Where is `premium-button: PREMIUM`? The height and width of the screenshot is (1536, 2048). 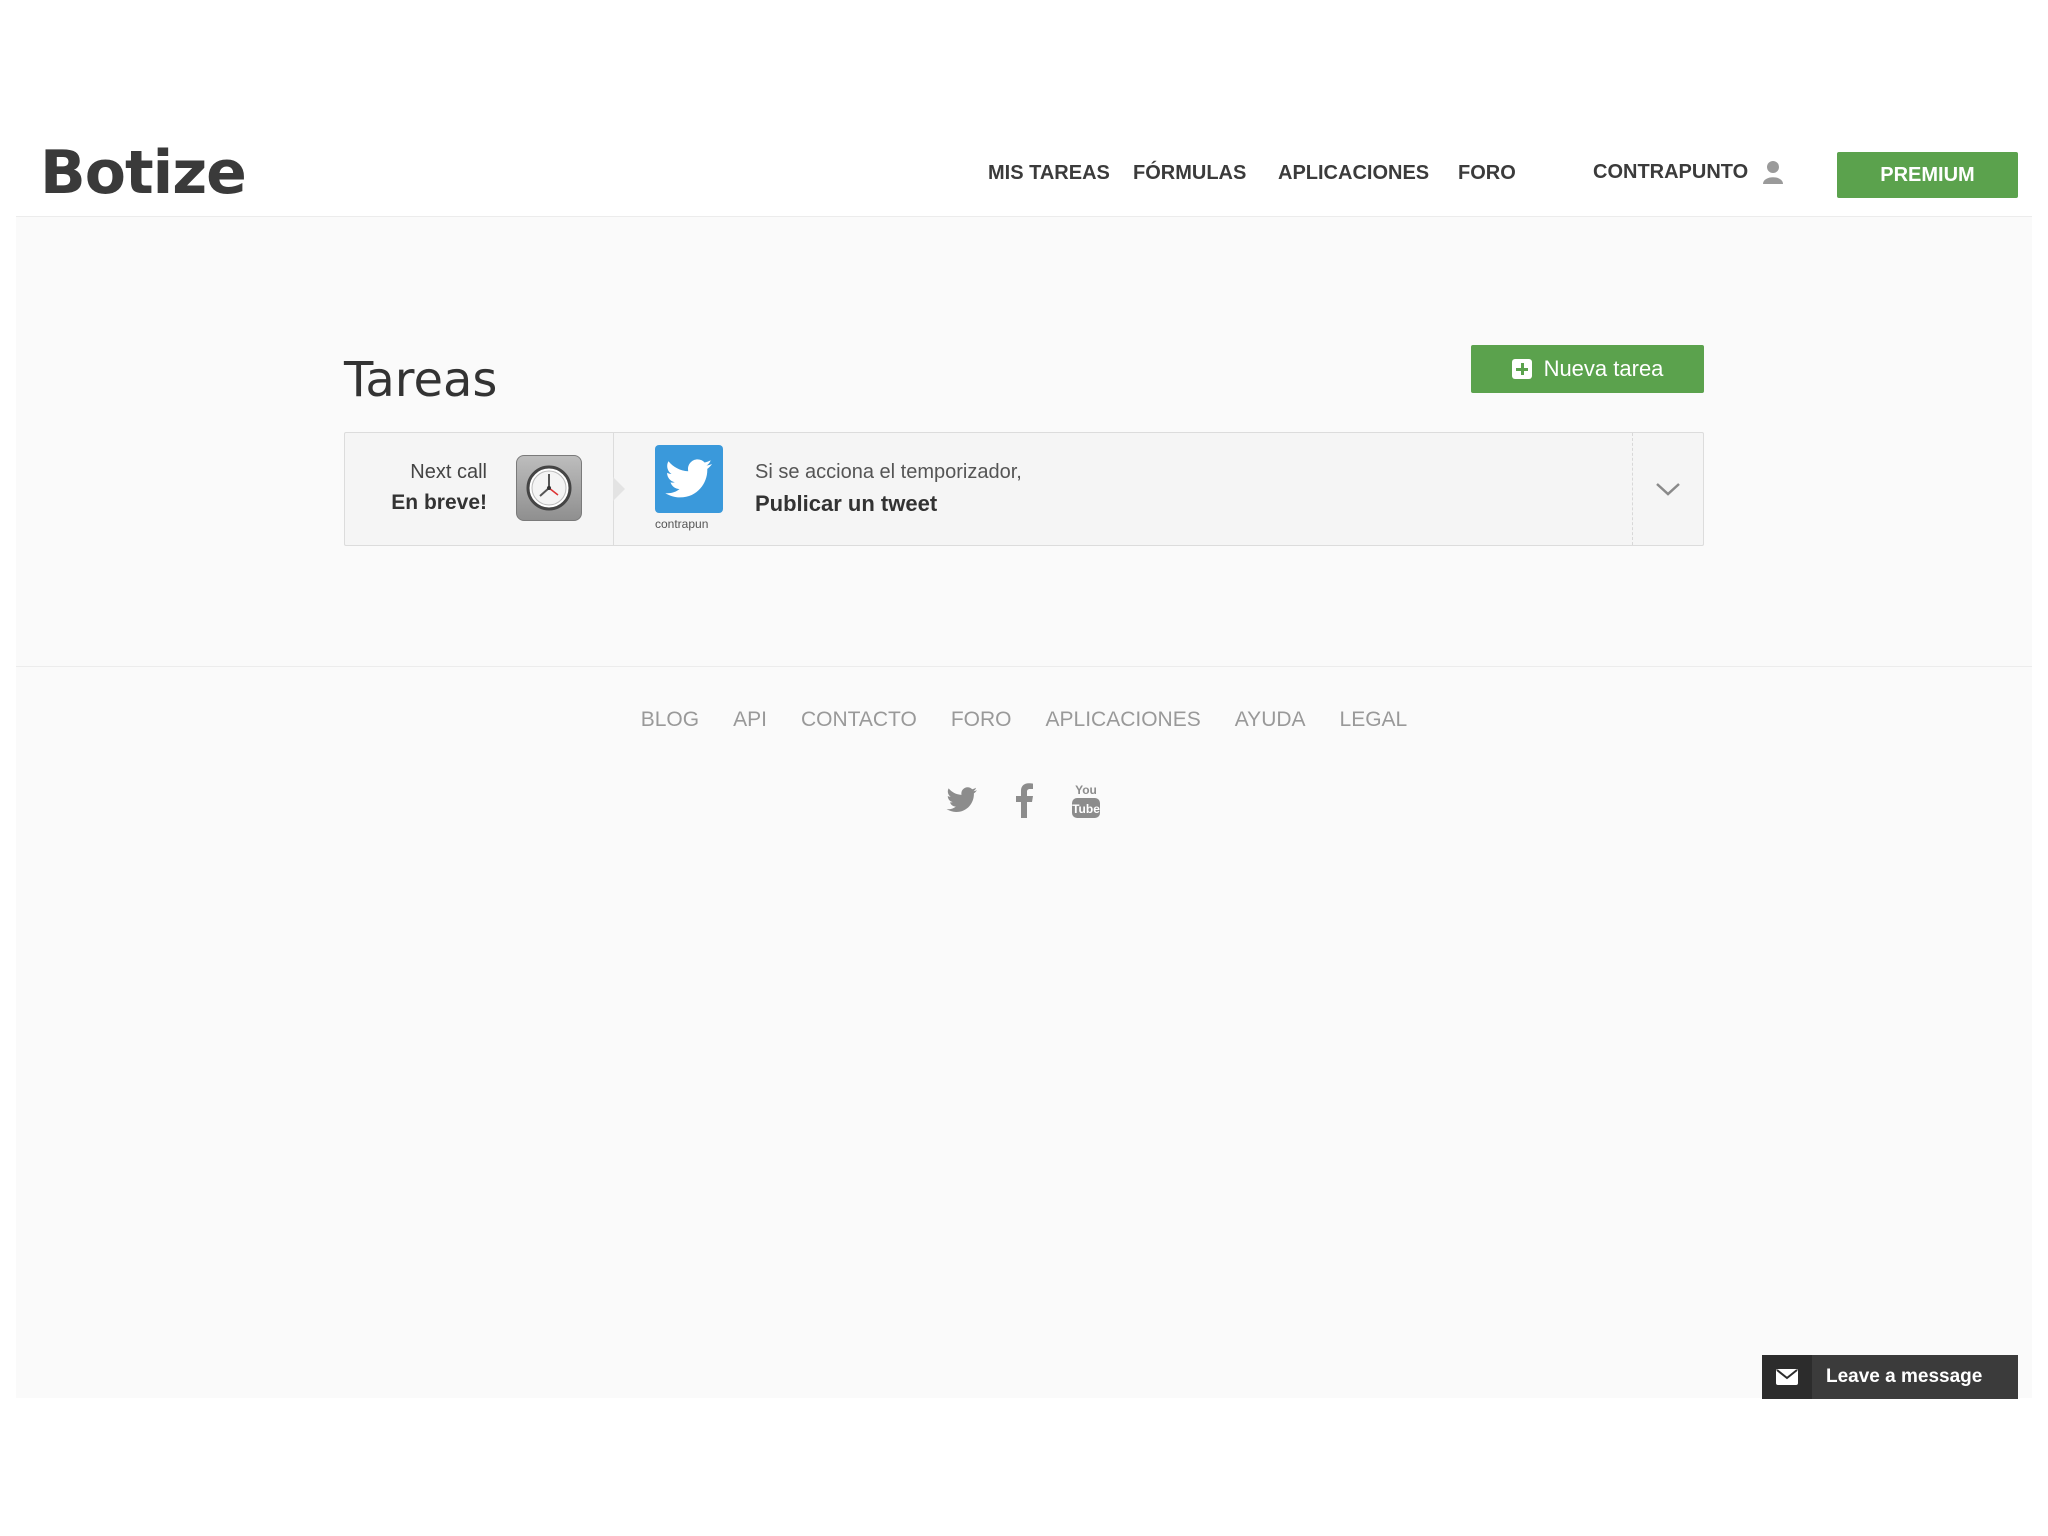
premium-button: PREMIUM is located at coordinates (1927, 175).